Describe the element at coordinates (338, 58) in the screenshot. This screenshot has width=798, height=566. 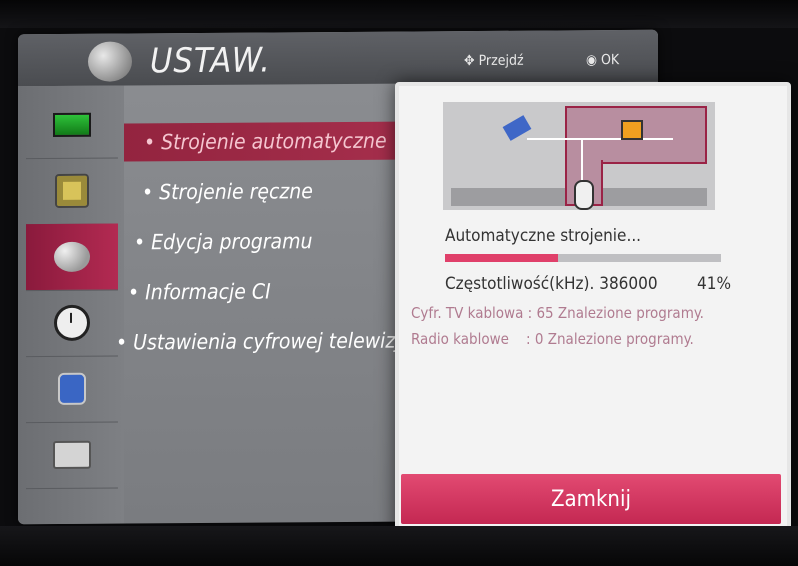
I see `menu-header: USTAW. ✥ Przejdź ◉ OK` at that location.